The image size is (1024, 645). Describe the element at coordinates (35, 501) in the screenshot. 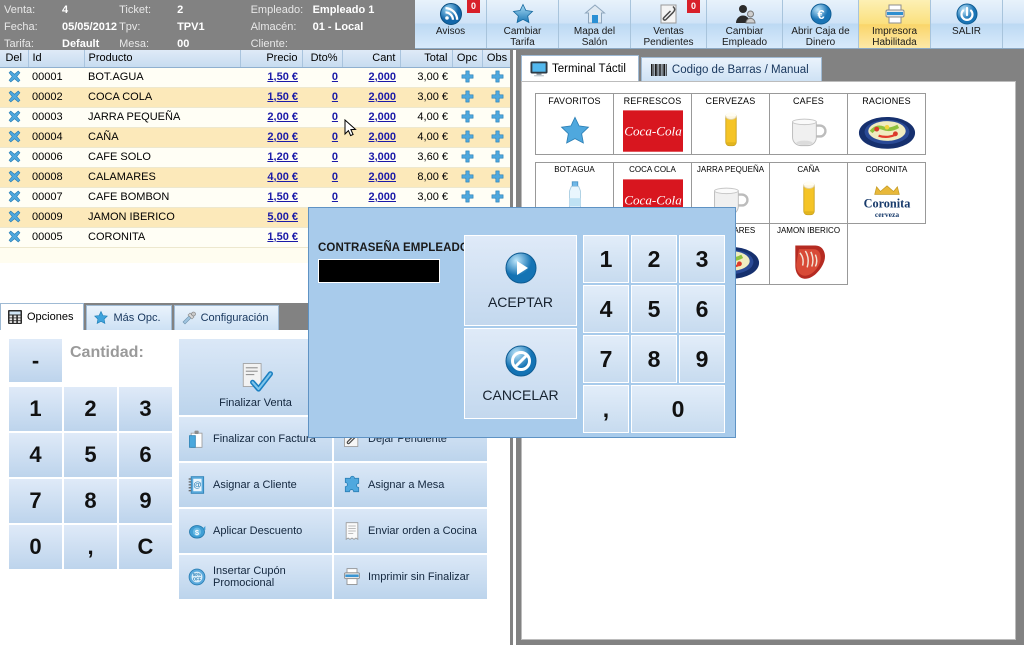

I see `numpad-key-7: 7` at that location.